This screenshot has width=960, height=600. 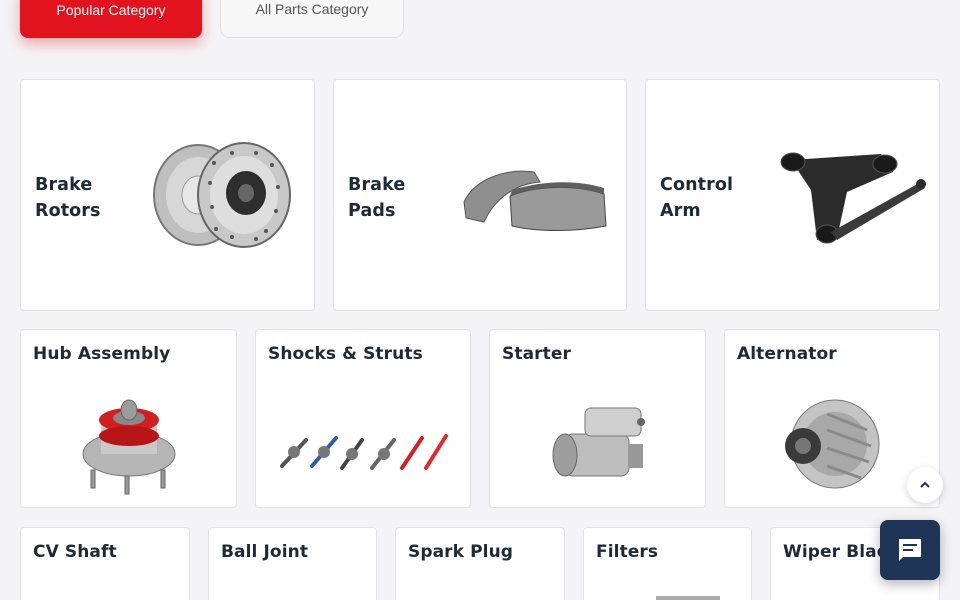 I want to click on tab-popular-category: Popular Category, so click(x=111, y=19).